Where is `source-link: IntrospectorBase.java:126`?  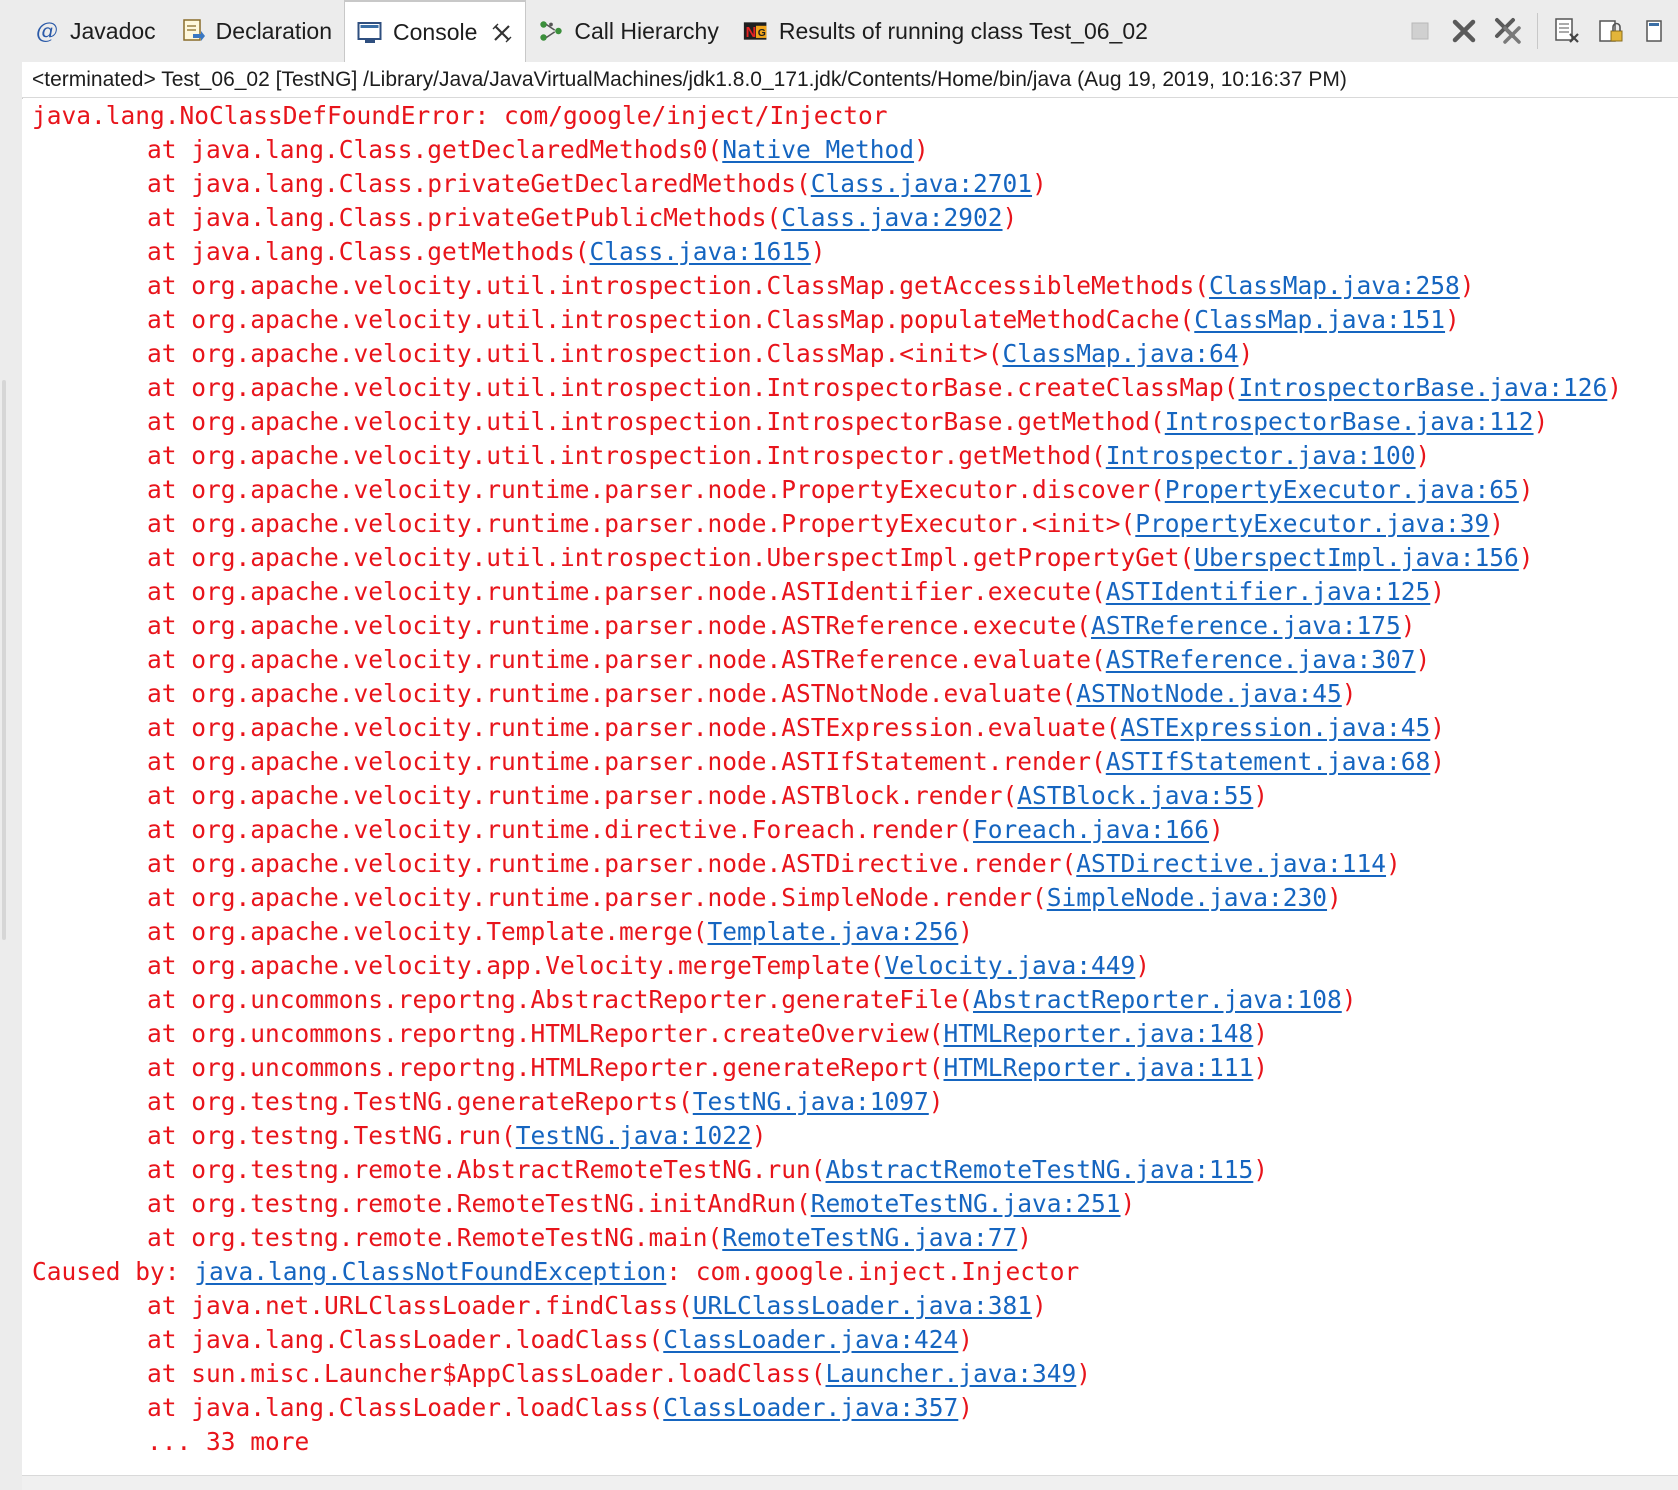 source-link: IntrospectorBase.java:126 is located at coordinates (1423, 387).